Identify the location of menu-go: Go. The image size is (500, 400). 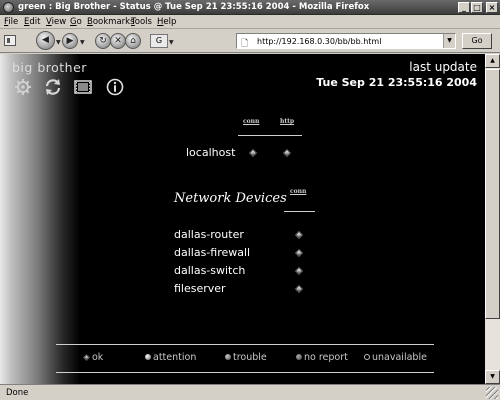
(76, 22).